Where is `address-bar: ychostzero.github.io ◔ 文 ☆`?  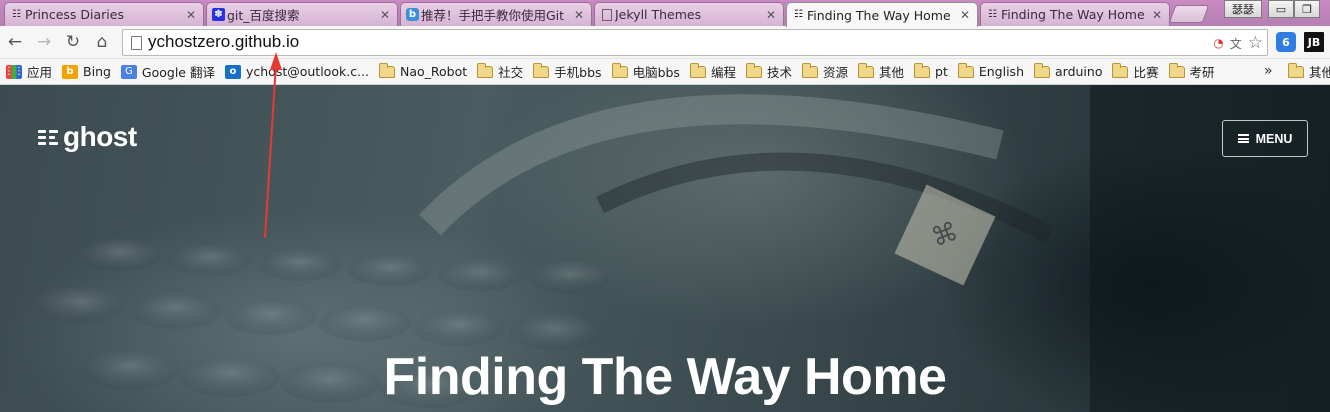 address-bar: ychostzero.github.io ◔ 文 ☆ is located at coordinates (695, 42).